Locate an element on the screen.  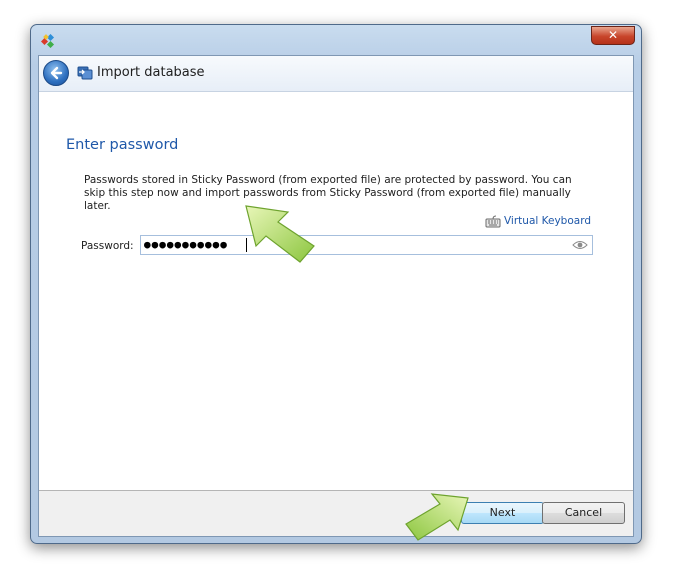
virtual-keyboard-label: Virtual Keyboard is located at coordinates (547, 221).